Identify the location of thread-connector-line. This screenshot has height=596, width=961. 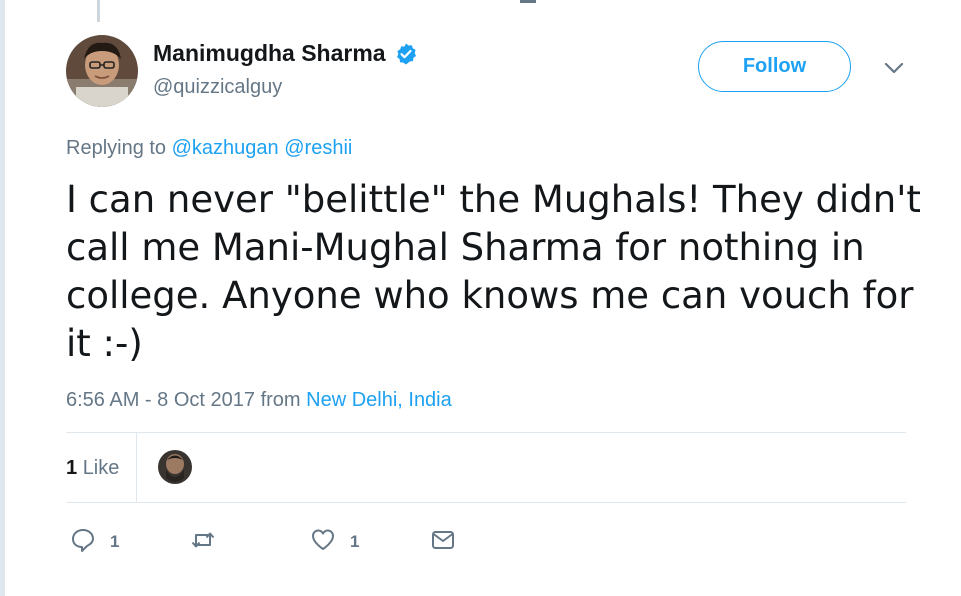
(98, 11).